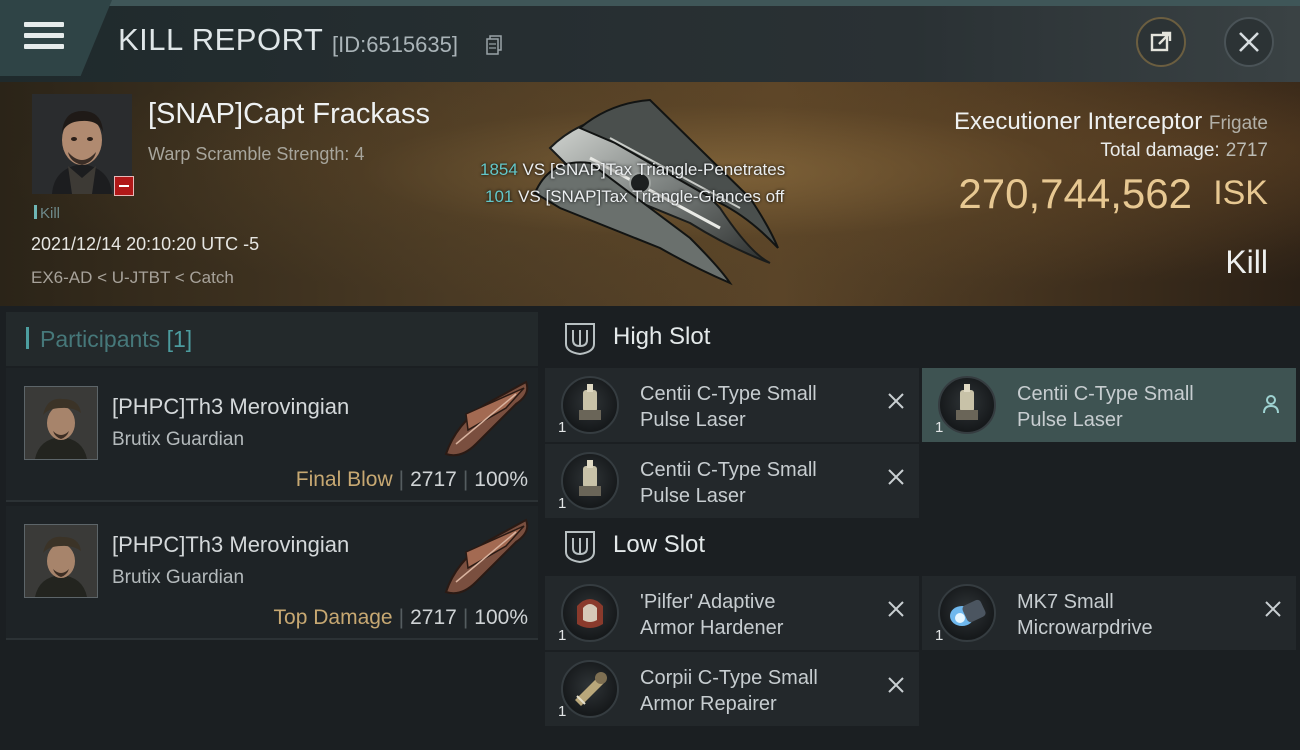 This screenshot has height=750, width=1300. I want to click on participants-count: [1], so click(179, 339).